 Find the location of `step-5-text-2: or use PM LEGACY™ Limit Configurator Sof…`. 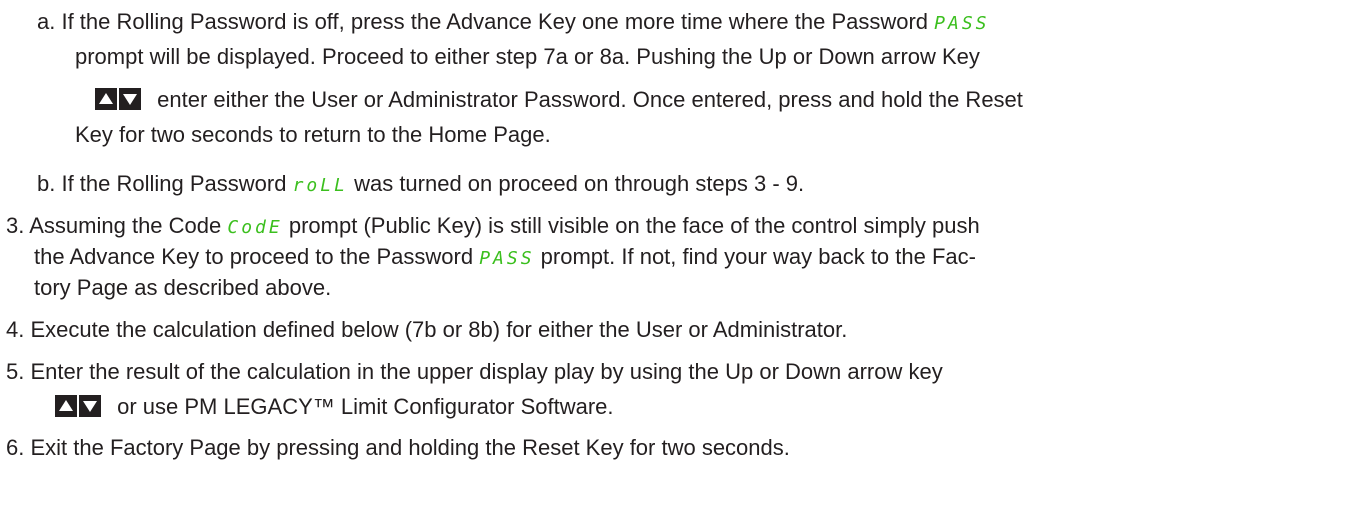

step-5-text-2: or use PM LEGACY™ Limit Configurator Sof… is located at coordinates (365, 406).